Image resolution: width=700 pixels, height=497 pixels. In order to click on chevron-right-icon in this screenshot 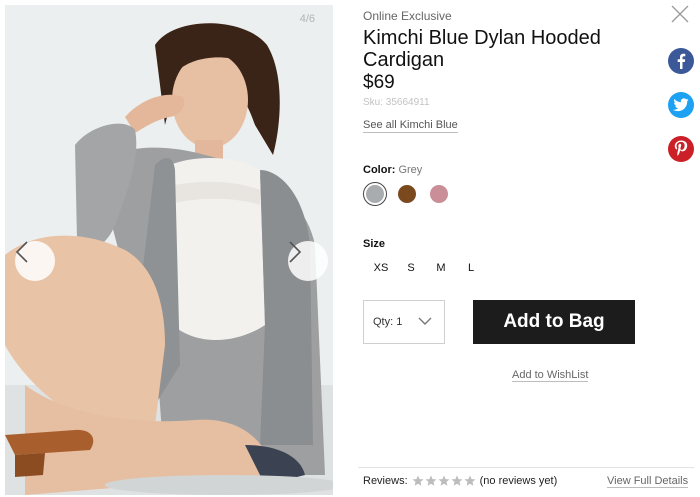, I will do `click(295, 252)`.